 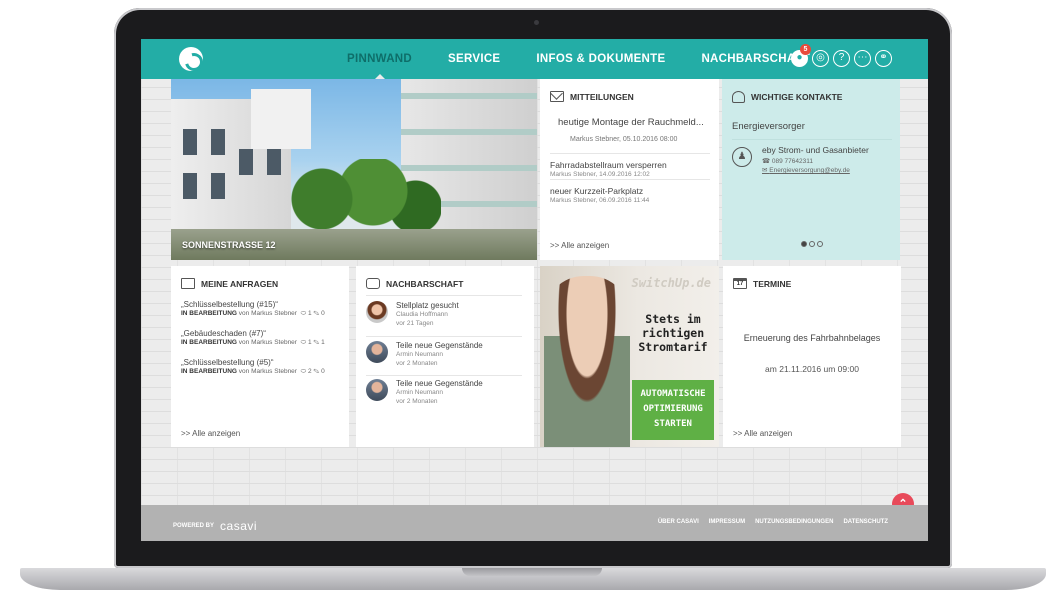 I want to click on help-icon: ?, so click(x=841, y=58).